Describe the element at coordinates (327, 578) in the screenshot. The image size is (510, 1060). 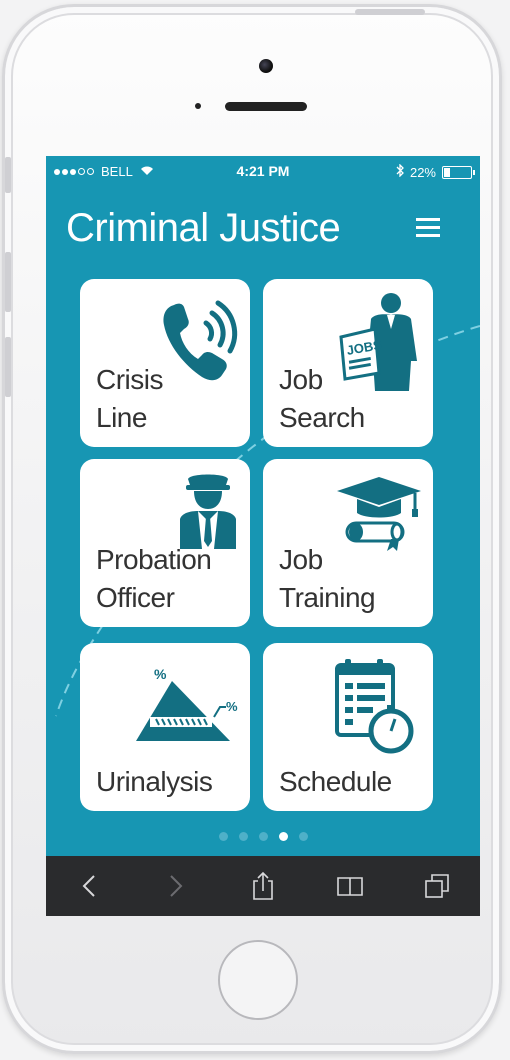
I see `tile-label: Job Training` at that location.